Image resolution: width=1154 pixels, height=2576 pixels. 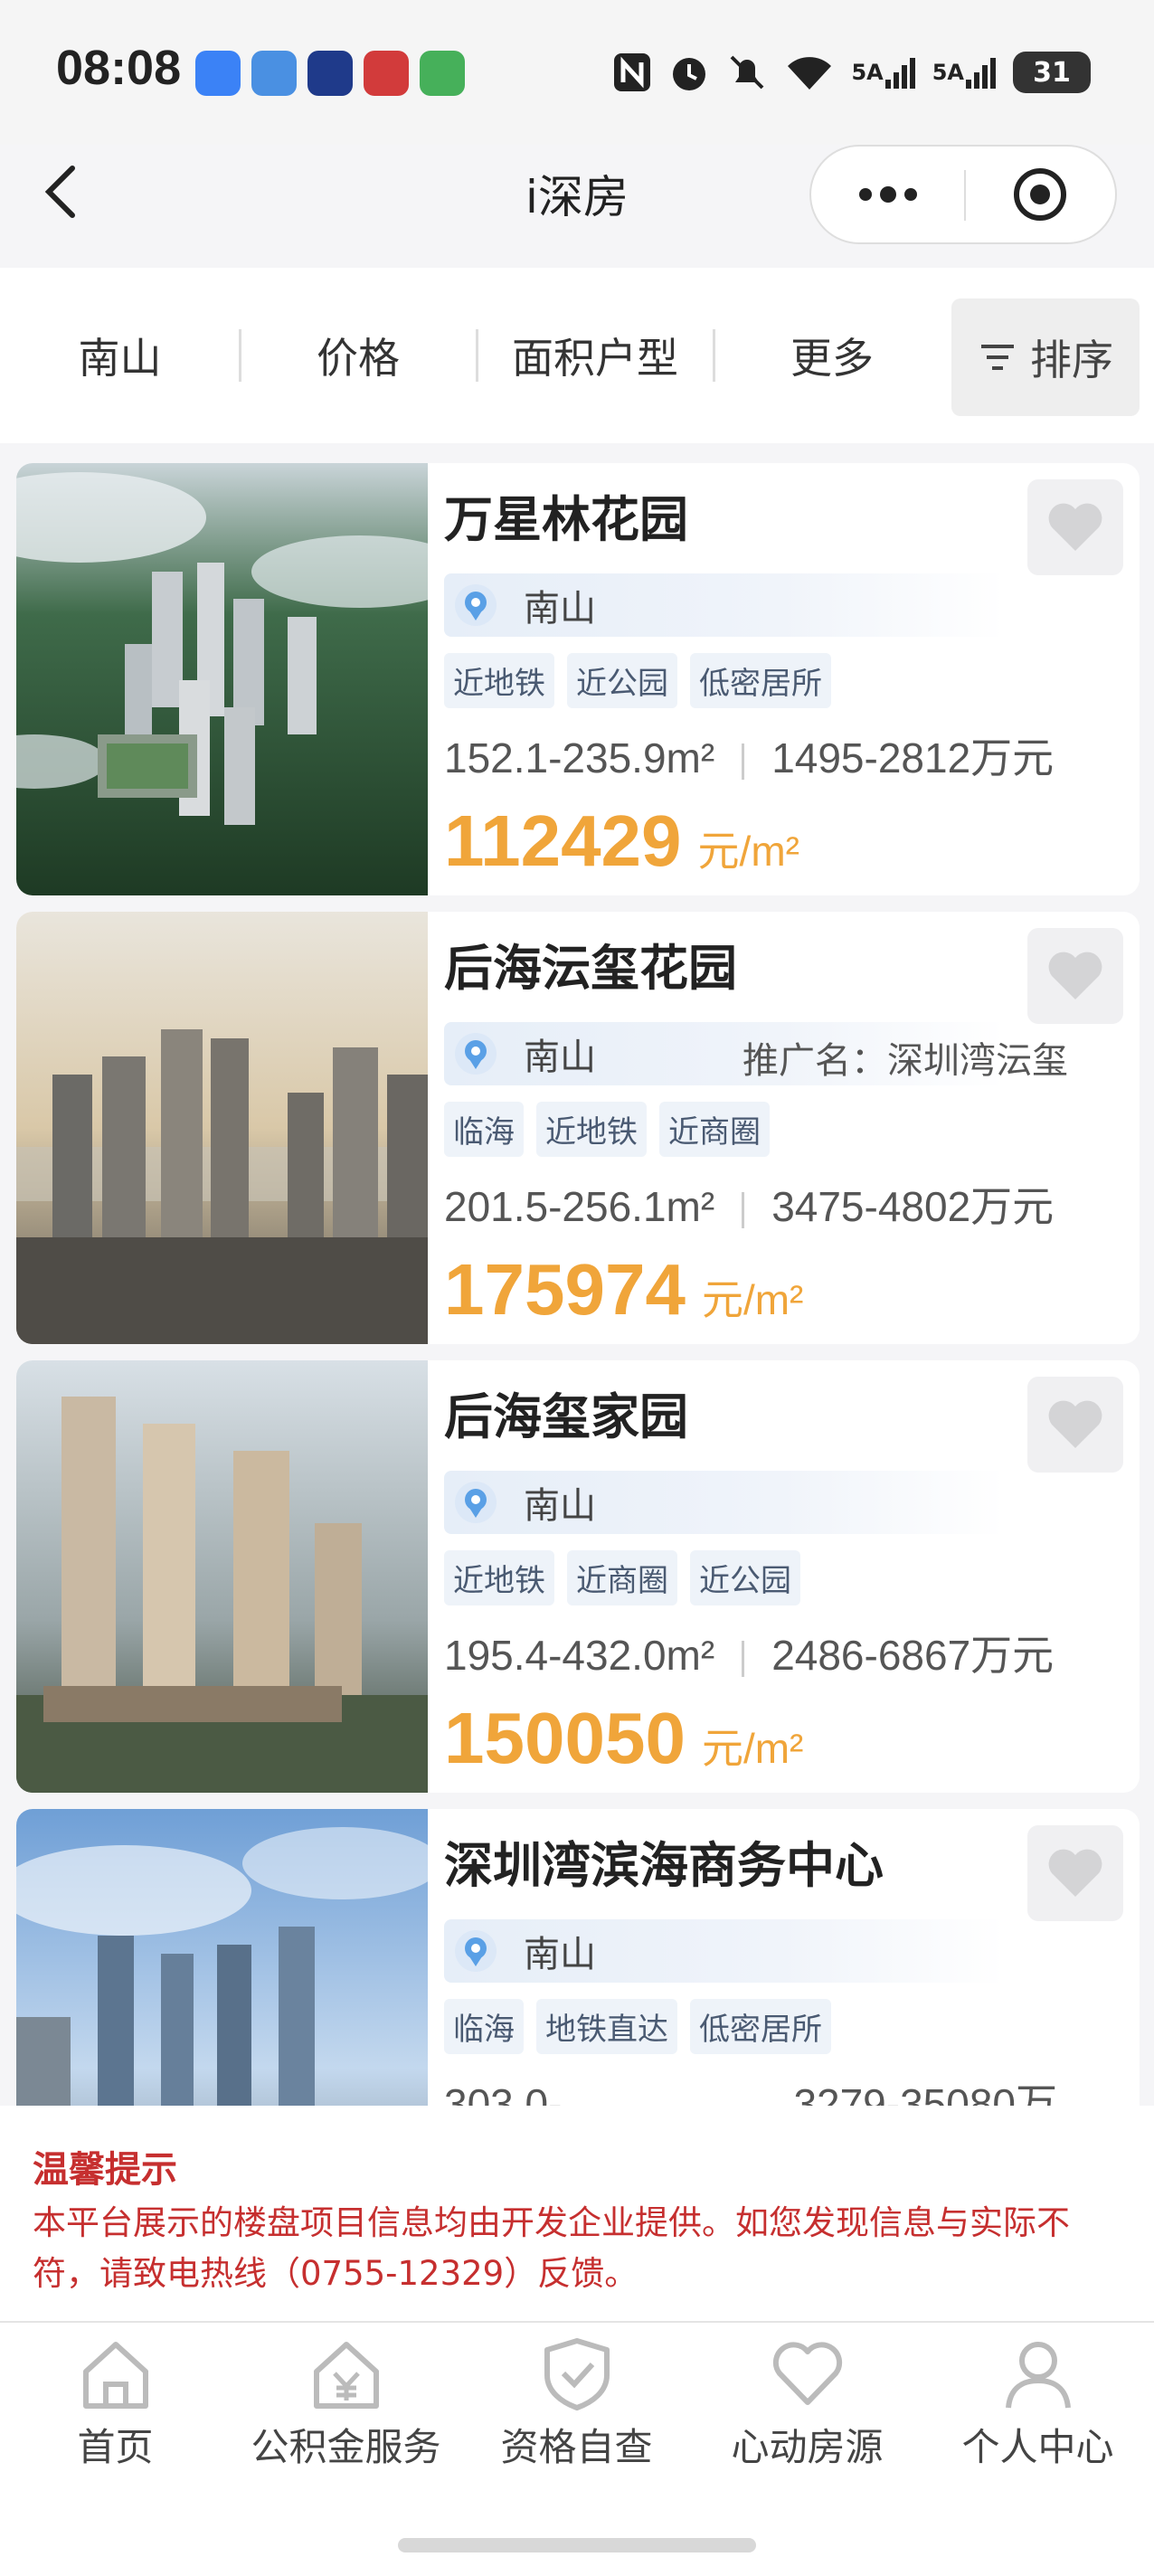 What do you see at coordinates (590, 969) in the screenshot?
I see `listing-title: 后海沄玺花园` at bounding box center [590, 969].